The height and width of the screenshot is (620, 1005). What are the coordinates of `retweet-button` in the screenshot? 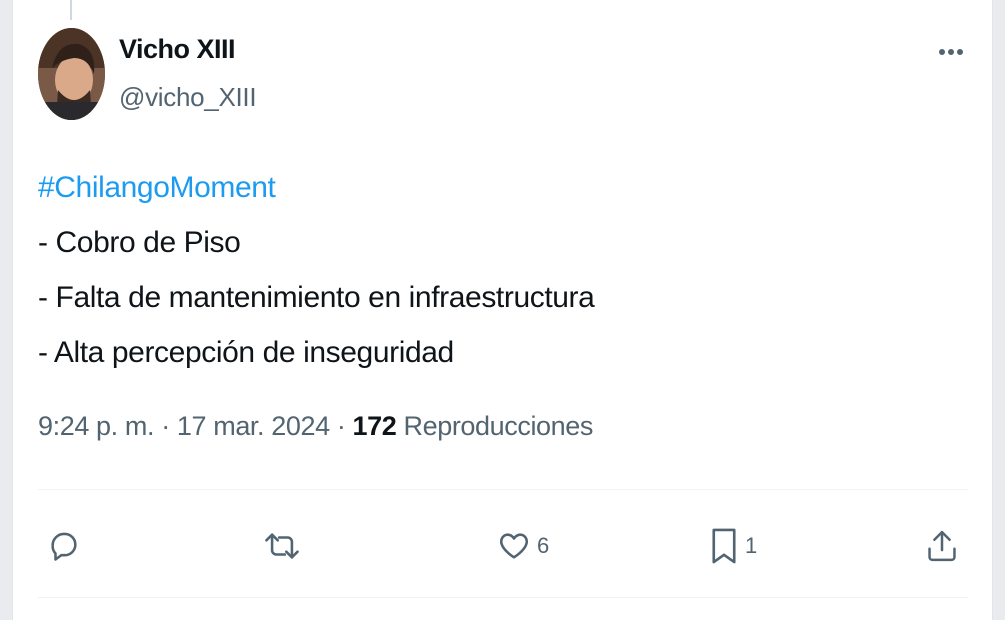 It's located at (282, 546).